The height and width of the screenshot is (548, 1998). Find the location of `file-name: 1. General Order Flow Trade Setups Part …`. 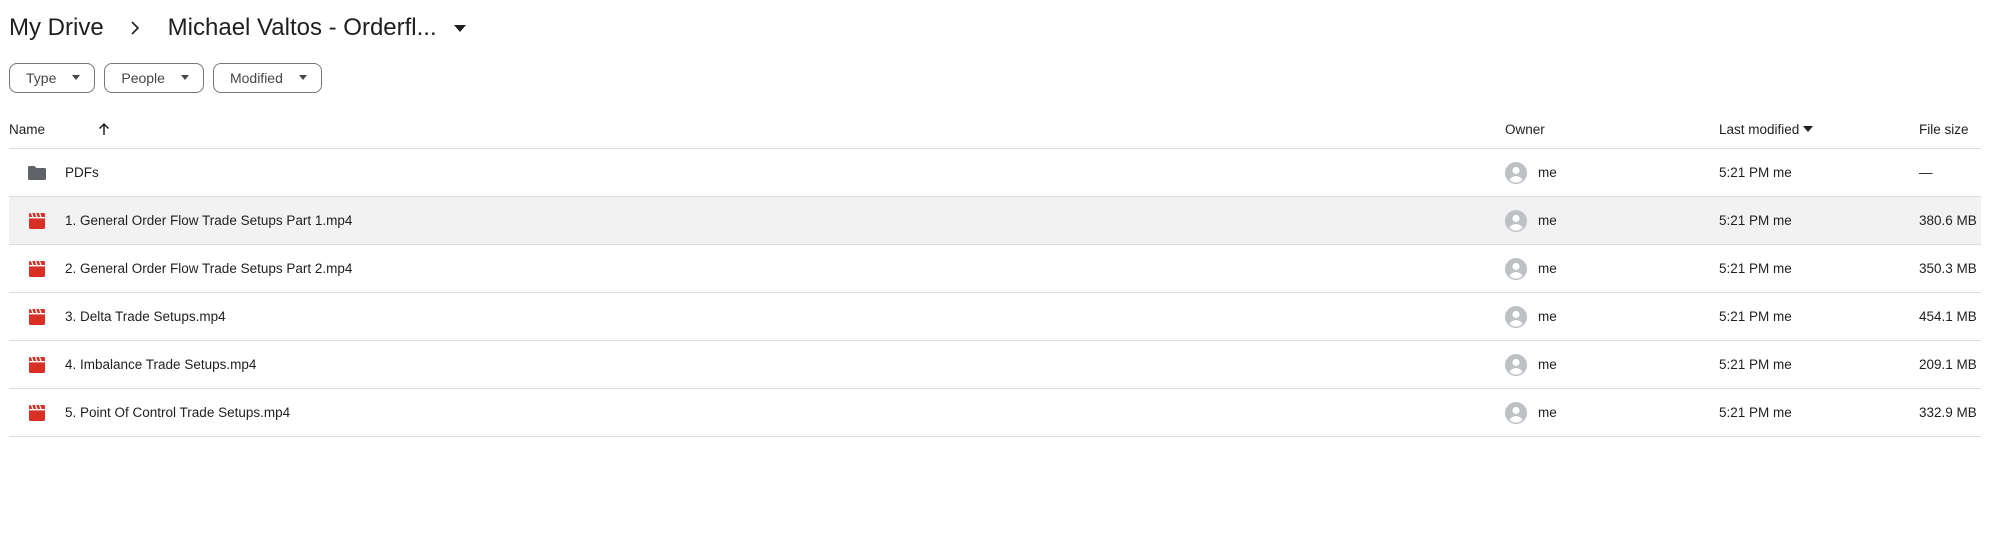

file-name: 1. General Order Flow Trade Setups Part … is located at coordinates (208, 220).